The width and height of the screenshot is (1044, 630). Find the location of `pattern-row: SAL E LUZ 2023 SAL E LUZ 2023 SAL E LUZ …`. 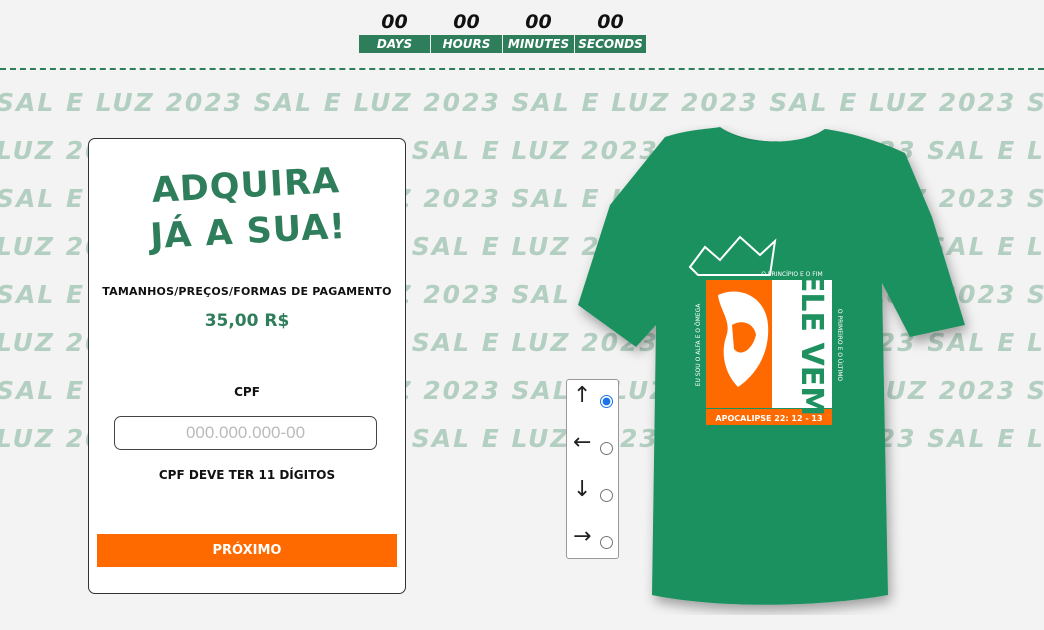

pattern-row: SAL E LUZ 2023 SAL E LUZ 2023 SAL E LUZ … is located at coordinates (522, 102).